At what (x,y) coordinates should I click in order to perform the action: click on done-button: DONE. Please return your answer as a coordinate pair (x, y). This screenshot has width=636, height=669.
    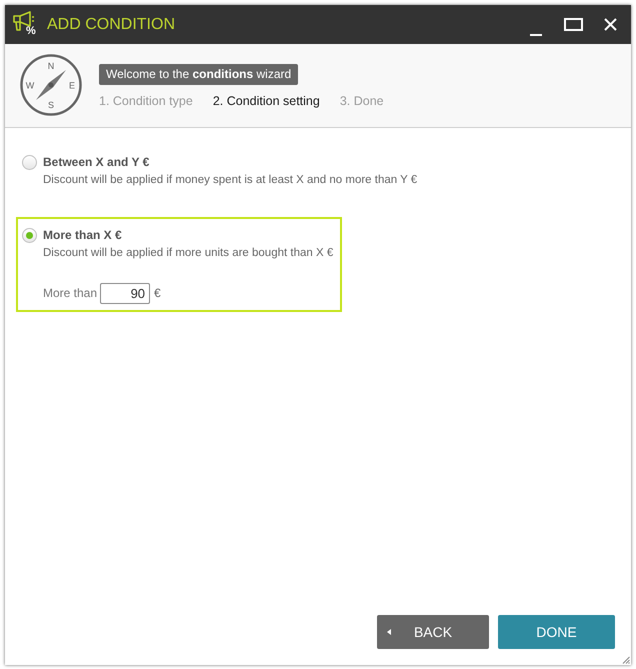
    Looking at the image, I should click on (556, 632).